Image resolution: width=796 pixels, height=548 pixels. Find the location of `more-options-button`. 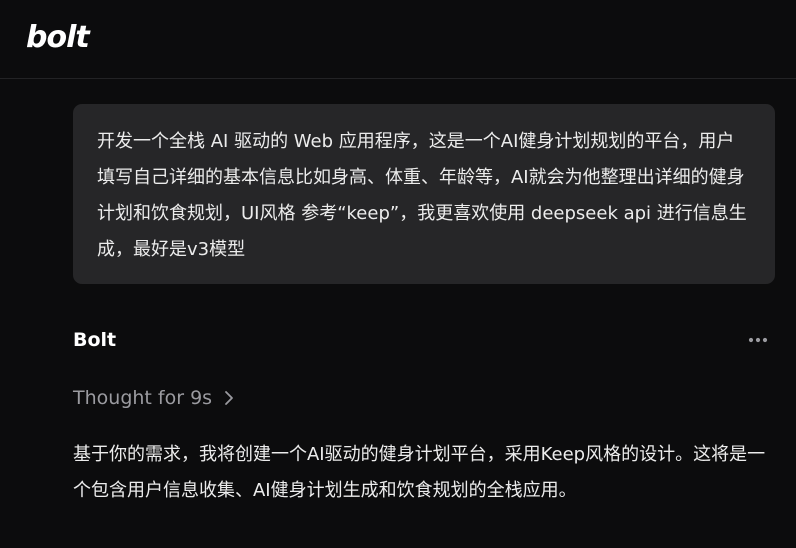

more-options-button is located at coordinates (758, 340).